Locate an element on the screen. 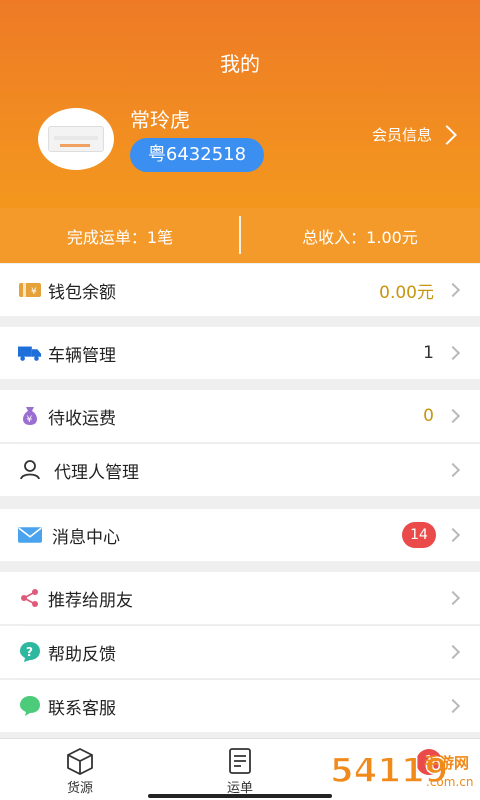 The width and height of the screenshot is (480, 800). vehicle-count: 1 is located at coordinates (428, 353).